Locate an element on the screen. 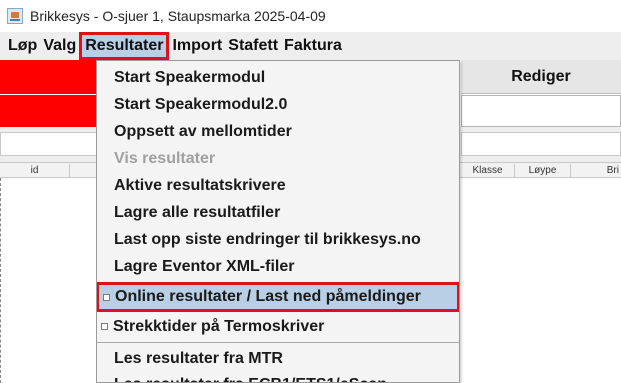  menu-stafett: Stafett is located at coordinates (253, 46).